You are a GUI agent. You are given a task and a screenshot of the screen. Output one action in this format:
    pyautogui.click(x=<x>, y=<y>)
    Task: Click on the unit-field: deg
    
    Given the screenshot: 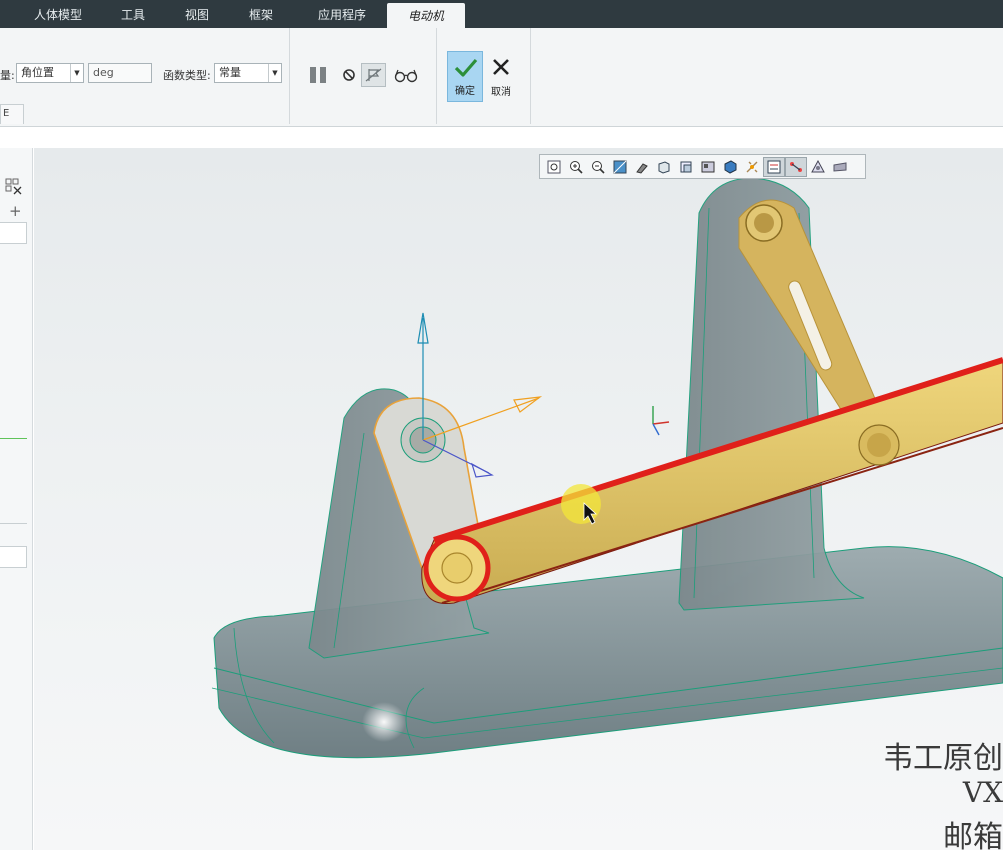 What is the action you would take?
    pyautogui.click(x=120, y=73)
    